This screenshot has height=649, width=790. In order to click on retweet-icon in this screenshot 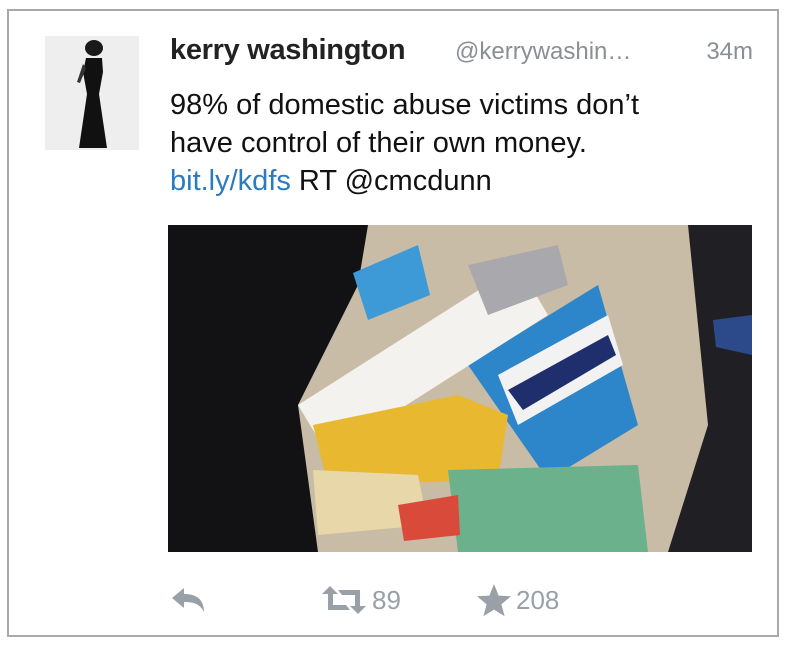, I will do `click(344, 600)`.